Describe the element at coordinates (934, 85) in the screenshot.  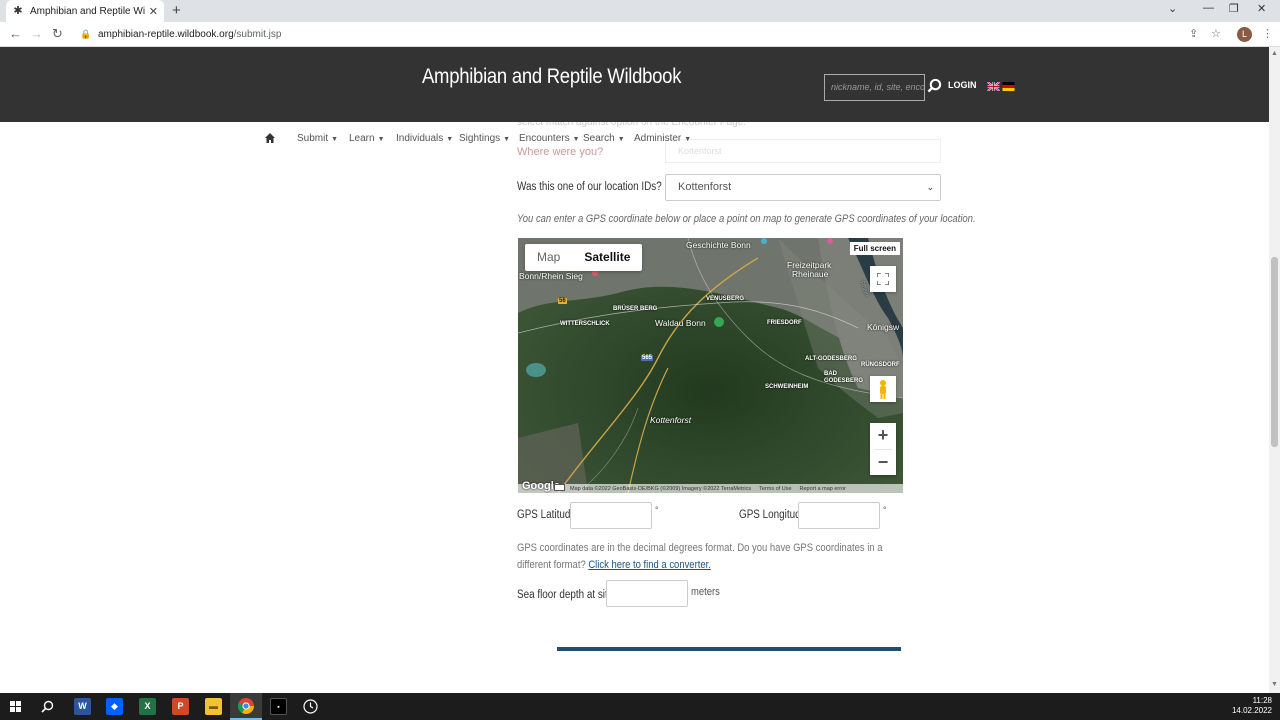
I see `search-icon` at that location.